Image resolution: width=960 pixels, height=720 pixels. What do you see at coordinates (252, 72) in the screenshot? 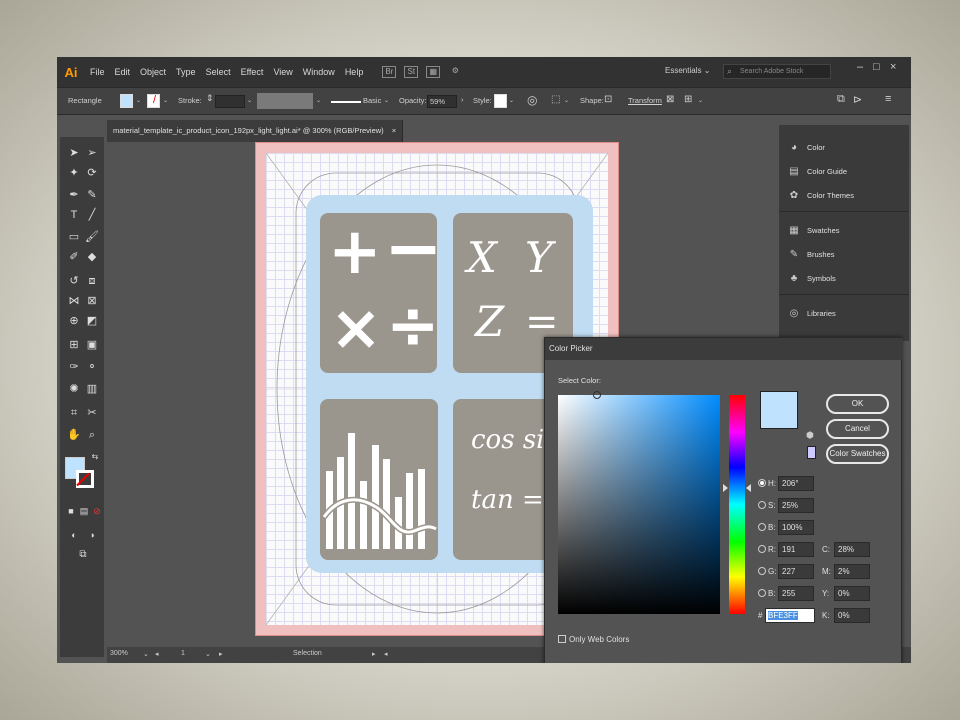
I see `menu-effect: Effect` at bounding box center [252, 72].